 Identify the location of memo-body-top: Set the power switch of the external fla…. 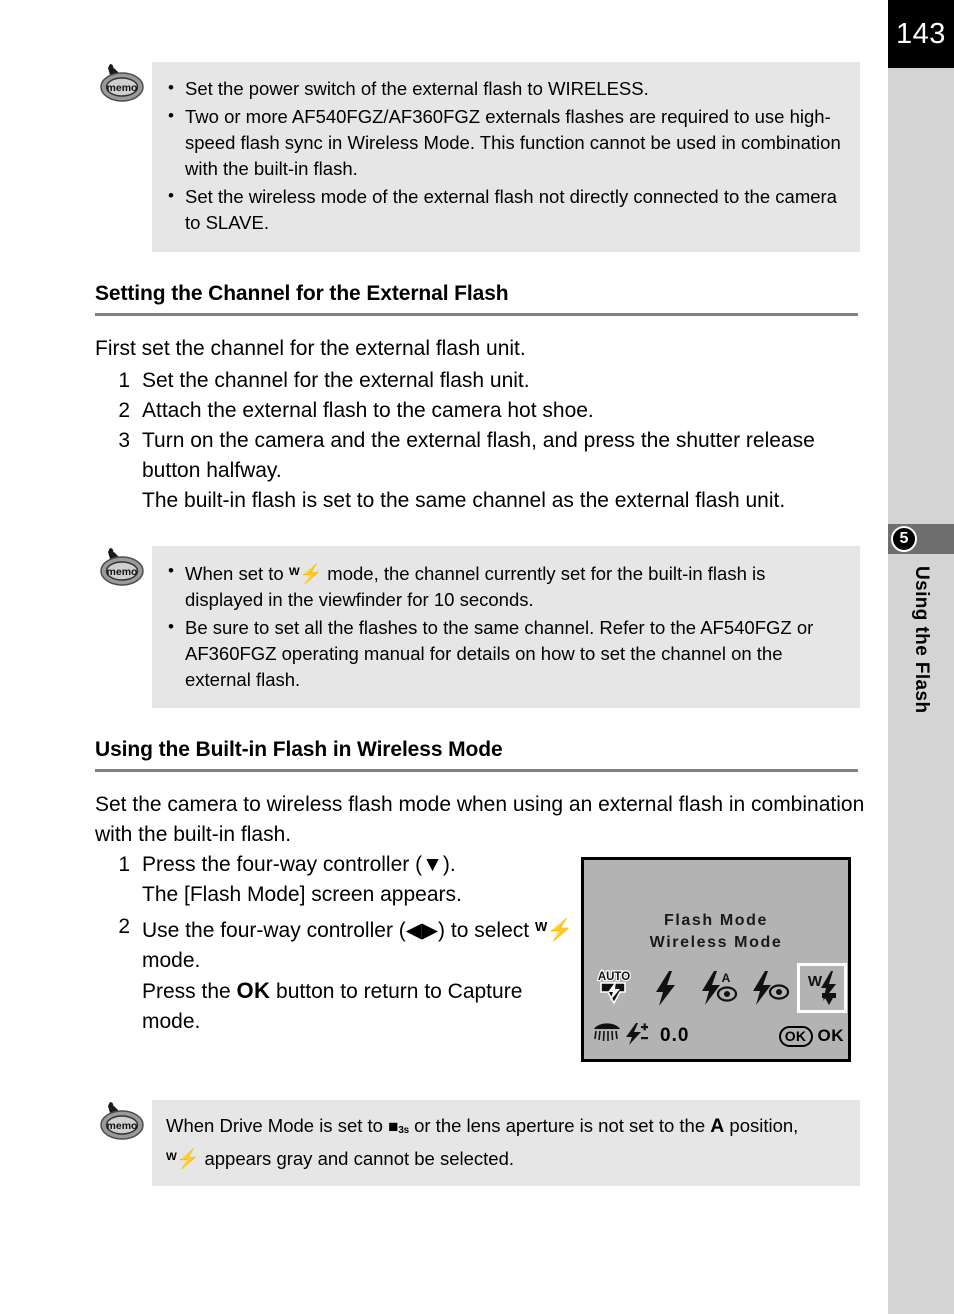
(506, 157).